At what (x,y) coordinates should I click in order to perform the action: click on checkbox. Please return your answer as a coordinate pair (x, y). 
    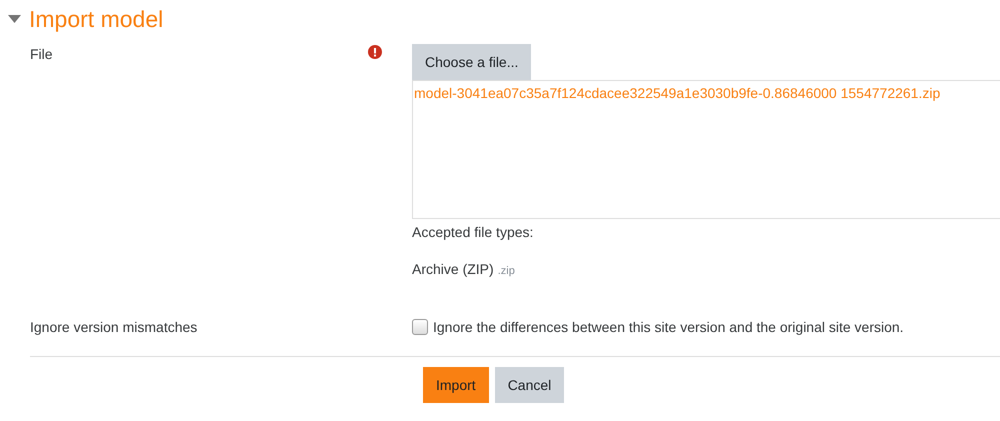
    Looking at the image, I should click on (420, 327).